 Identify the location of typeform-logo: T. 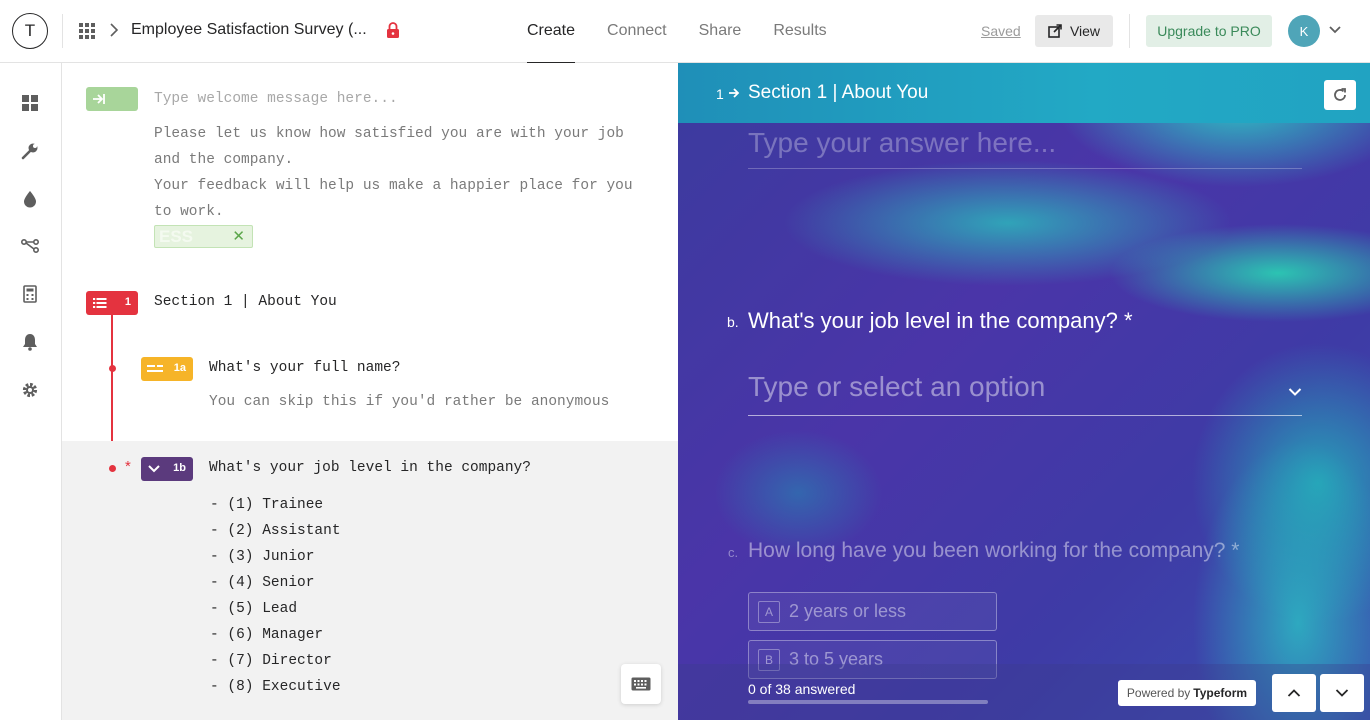
(30, 31).